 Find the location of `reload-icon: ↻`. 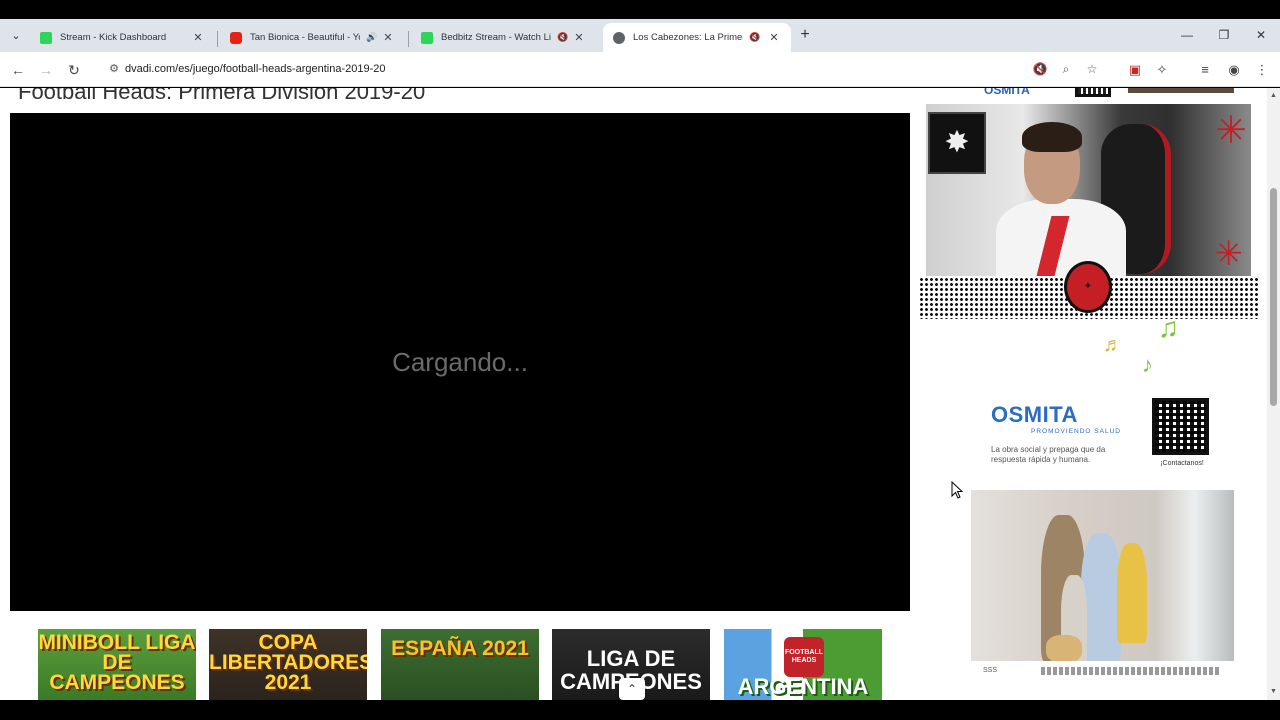

reload-icon: ↻ is located at coordinates (74, 70).